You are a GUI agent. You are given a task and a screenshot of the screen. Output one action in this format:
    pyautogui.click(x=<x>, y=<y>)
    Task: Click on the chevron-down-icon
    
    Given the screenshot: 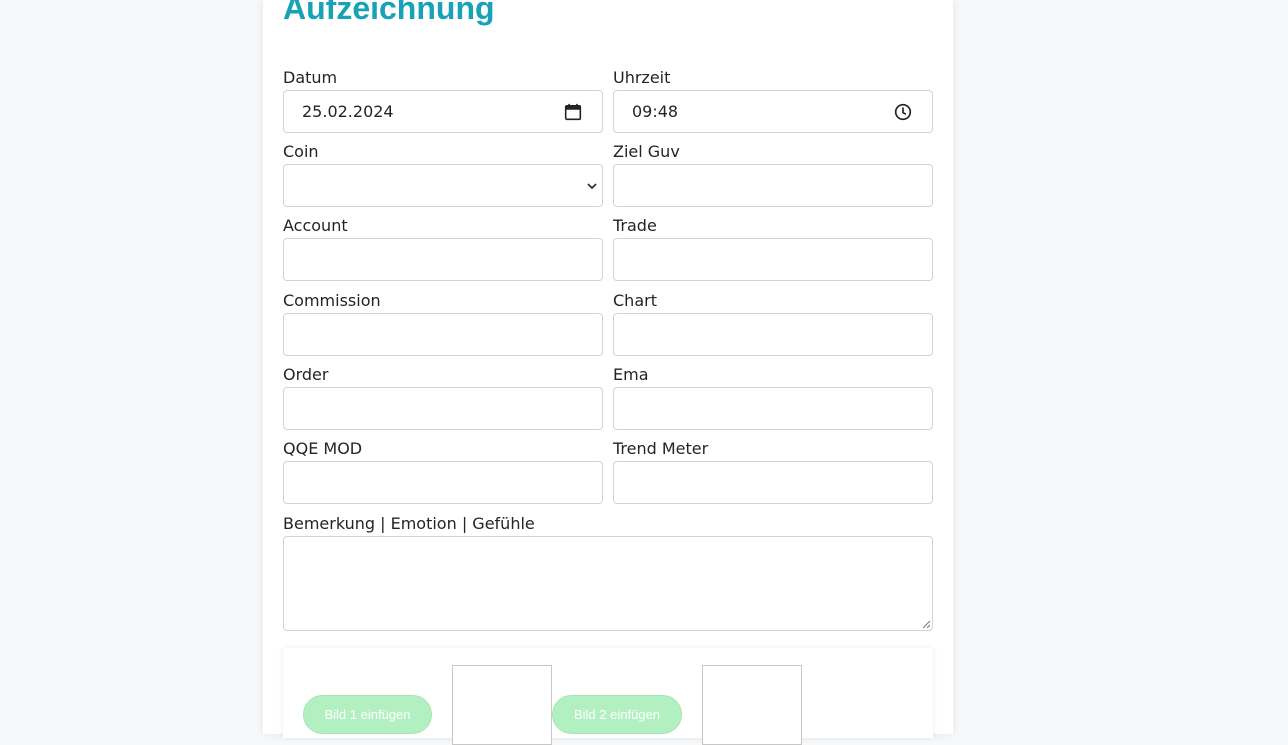 What is the action you would take?
    pyautogui.click(x=592, y=186)
    